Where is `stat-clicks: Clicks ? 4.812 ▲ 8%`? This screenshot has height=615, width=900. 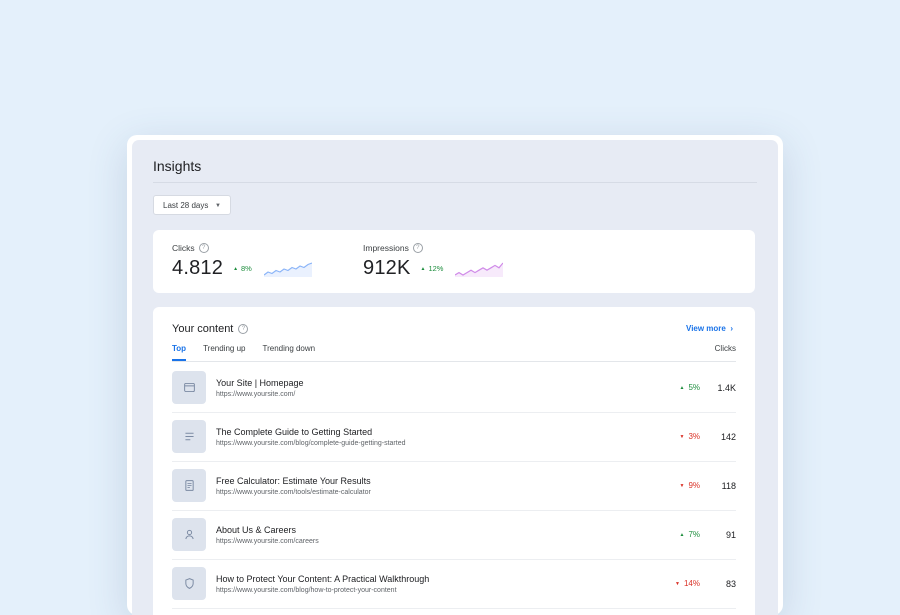 stat-clicks: Clicks ? 4.812 ▲ 8% is located at coordinates (242, 261).